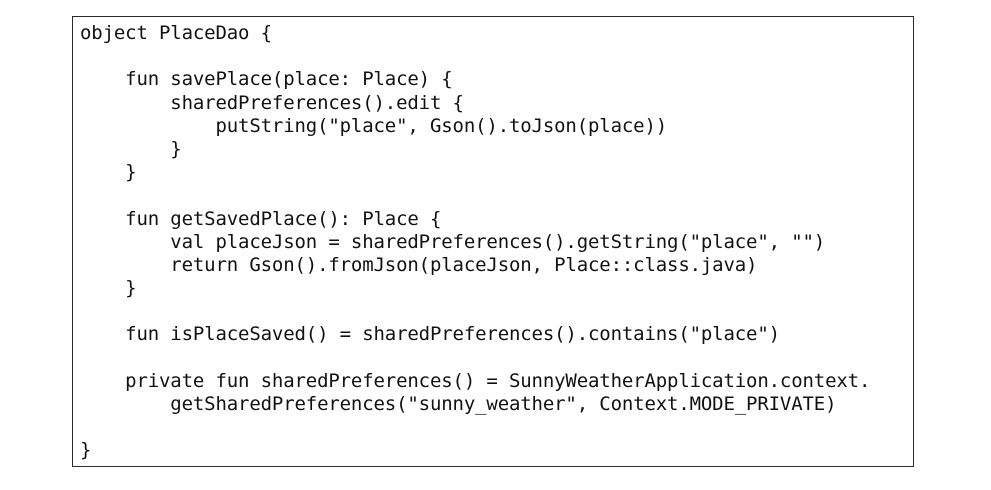 The image size is (991, 490). Describe the element at coordinates (176, 33) in the screenshot. I see `code-line: object PlaceDao {` at that location.